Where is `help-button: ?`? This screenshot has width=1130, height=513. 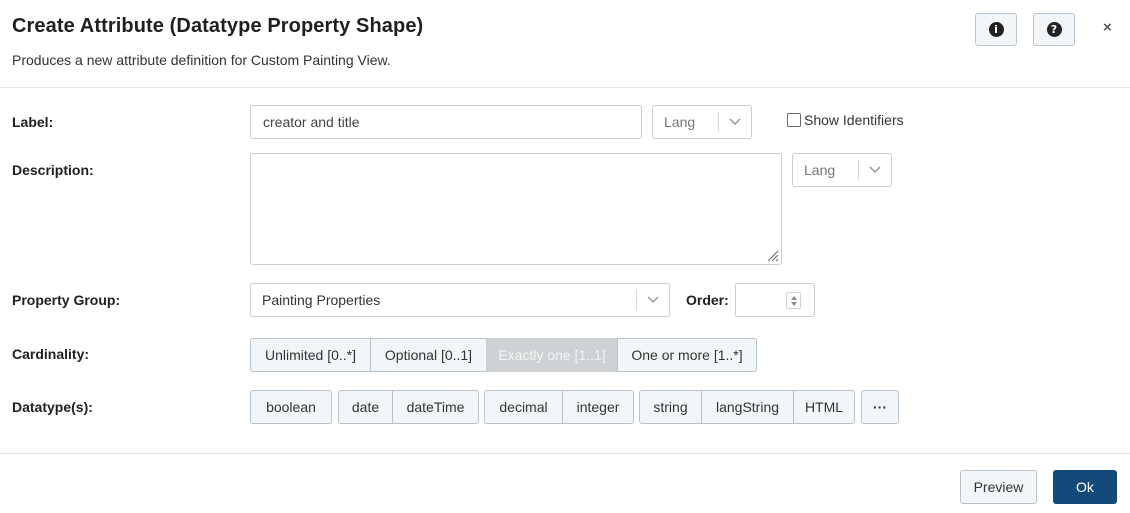 help-button: ? is located at coordinates (1054, 29).